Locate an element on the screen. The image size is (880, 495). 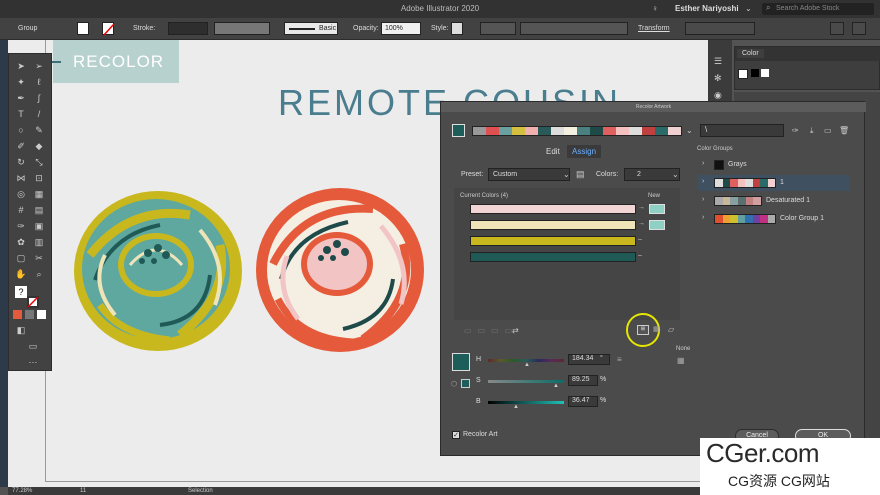
color-group-row: › Color Group 1 is located at coordinates (774, 219).